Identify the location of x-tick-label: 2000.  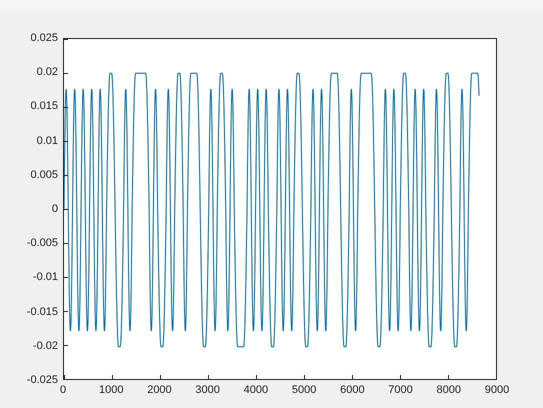
(159, 390).